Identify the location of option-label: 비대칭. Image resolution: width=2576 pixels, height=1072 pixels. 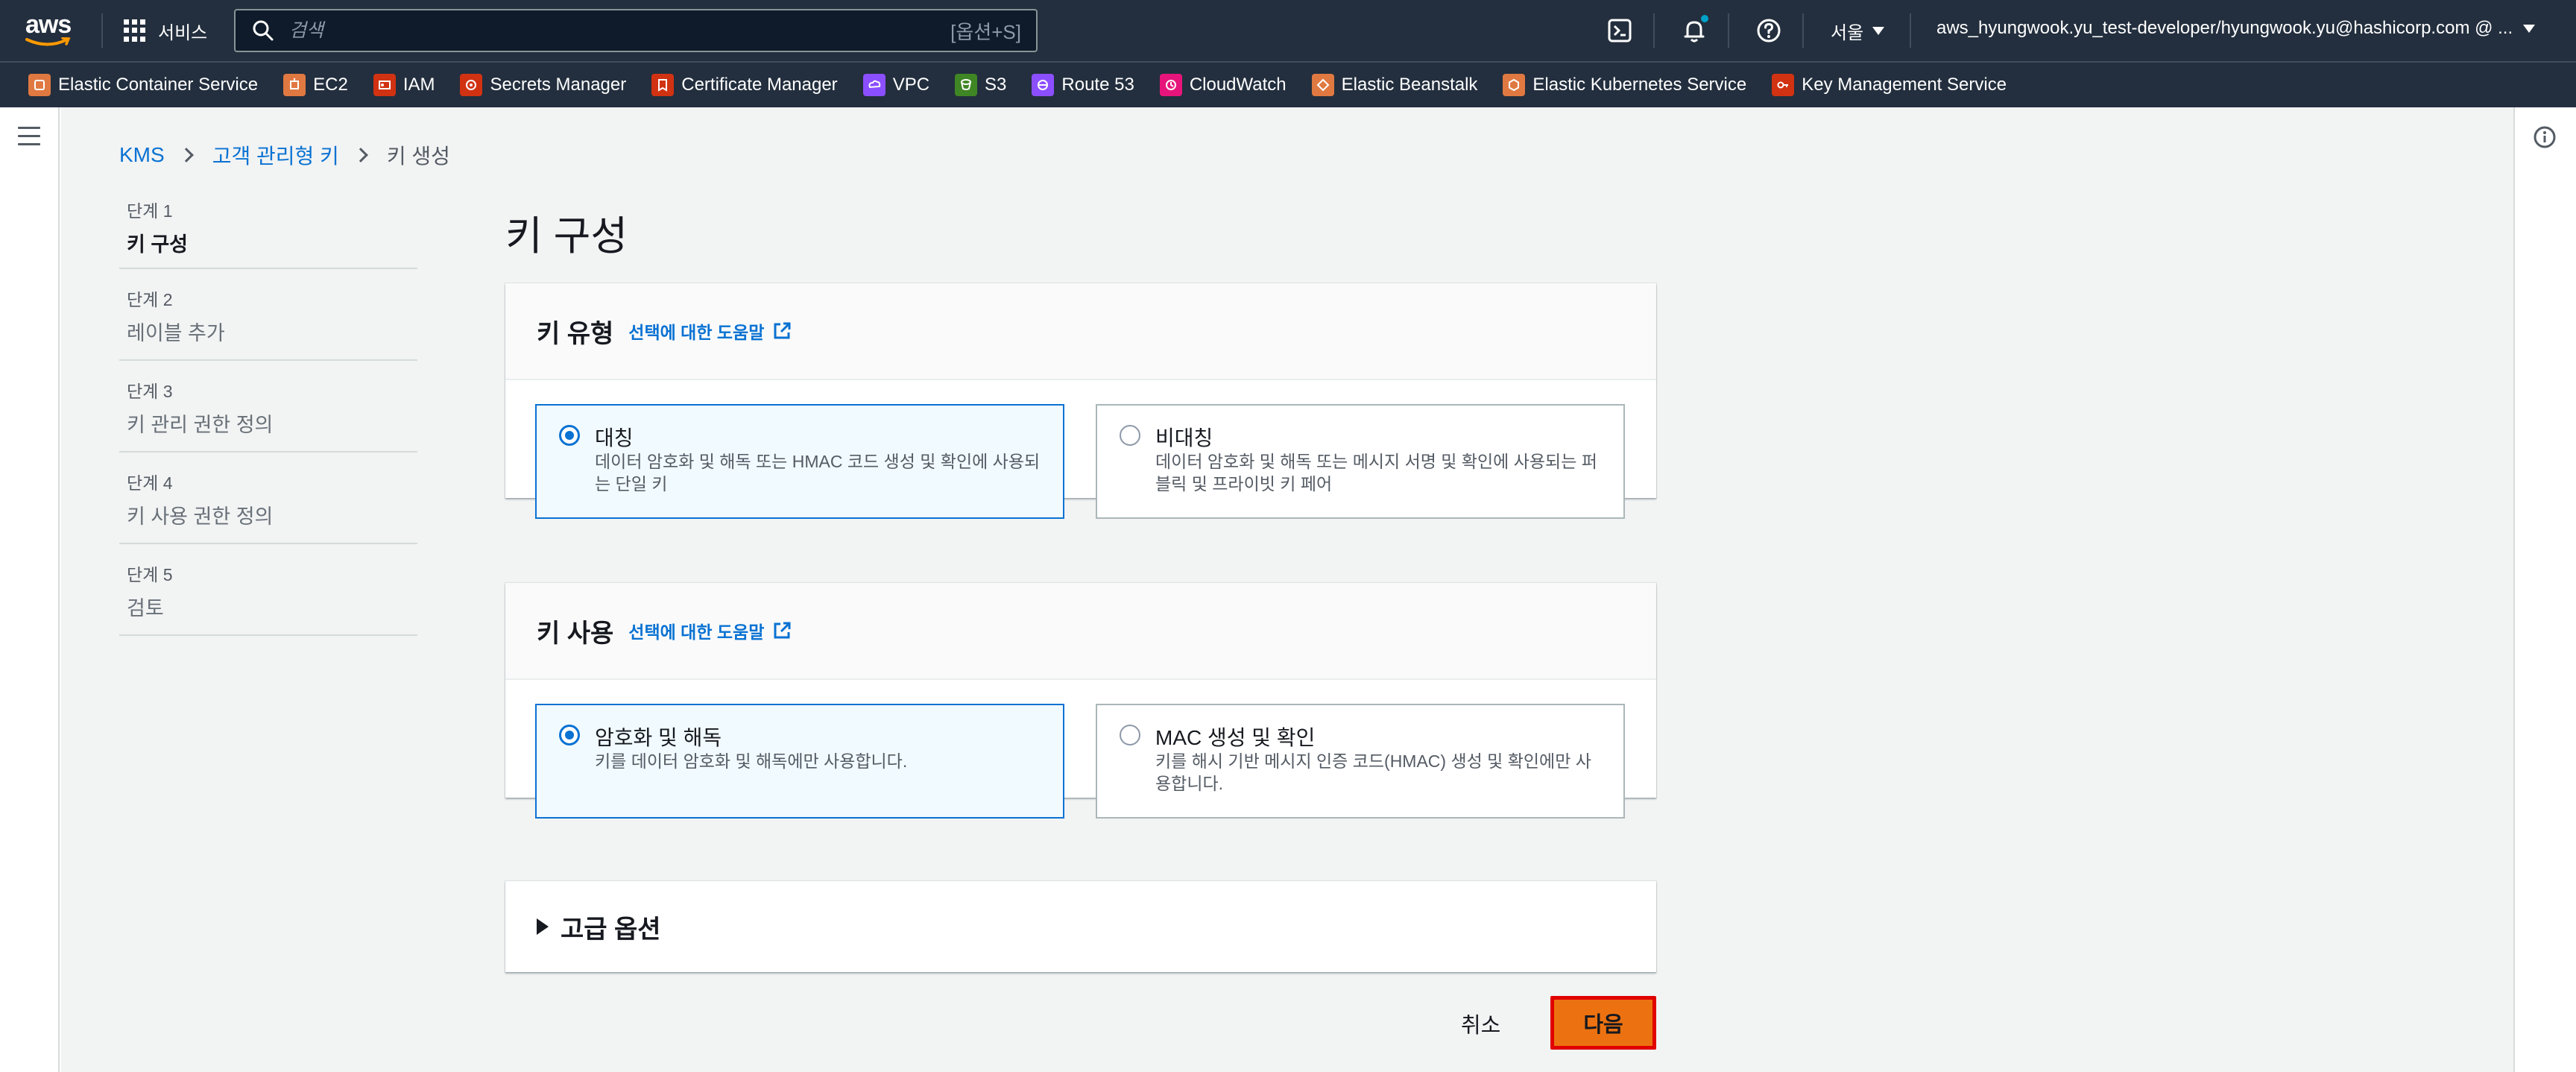
(1184, 438).